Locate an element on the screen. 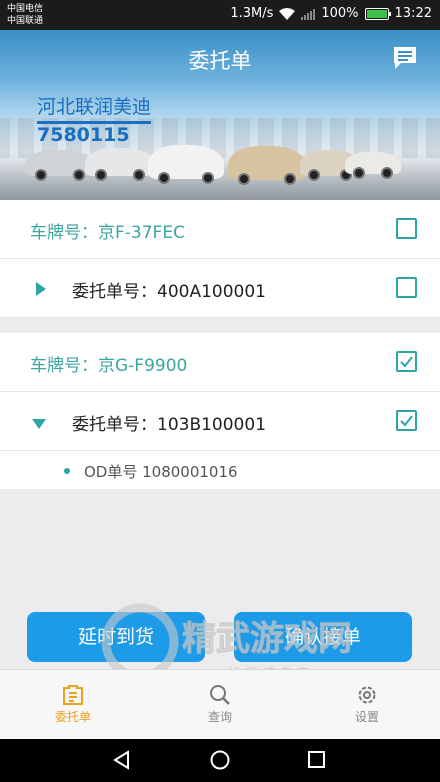 The width and height of the screenshot is (440, 782). company-name: 河北联润美迪 is located at coordinates (94, 108).